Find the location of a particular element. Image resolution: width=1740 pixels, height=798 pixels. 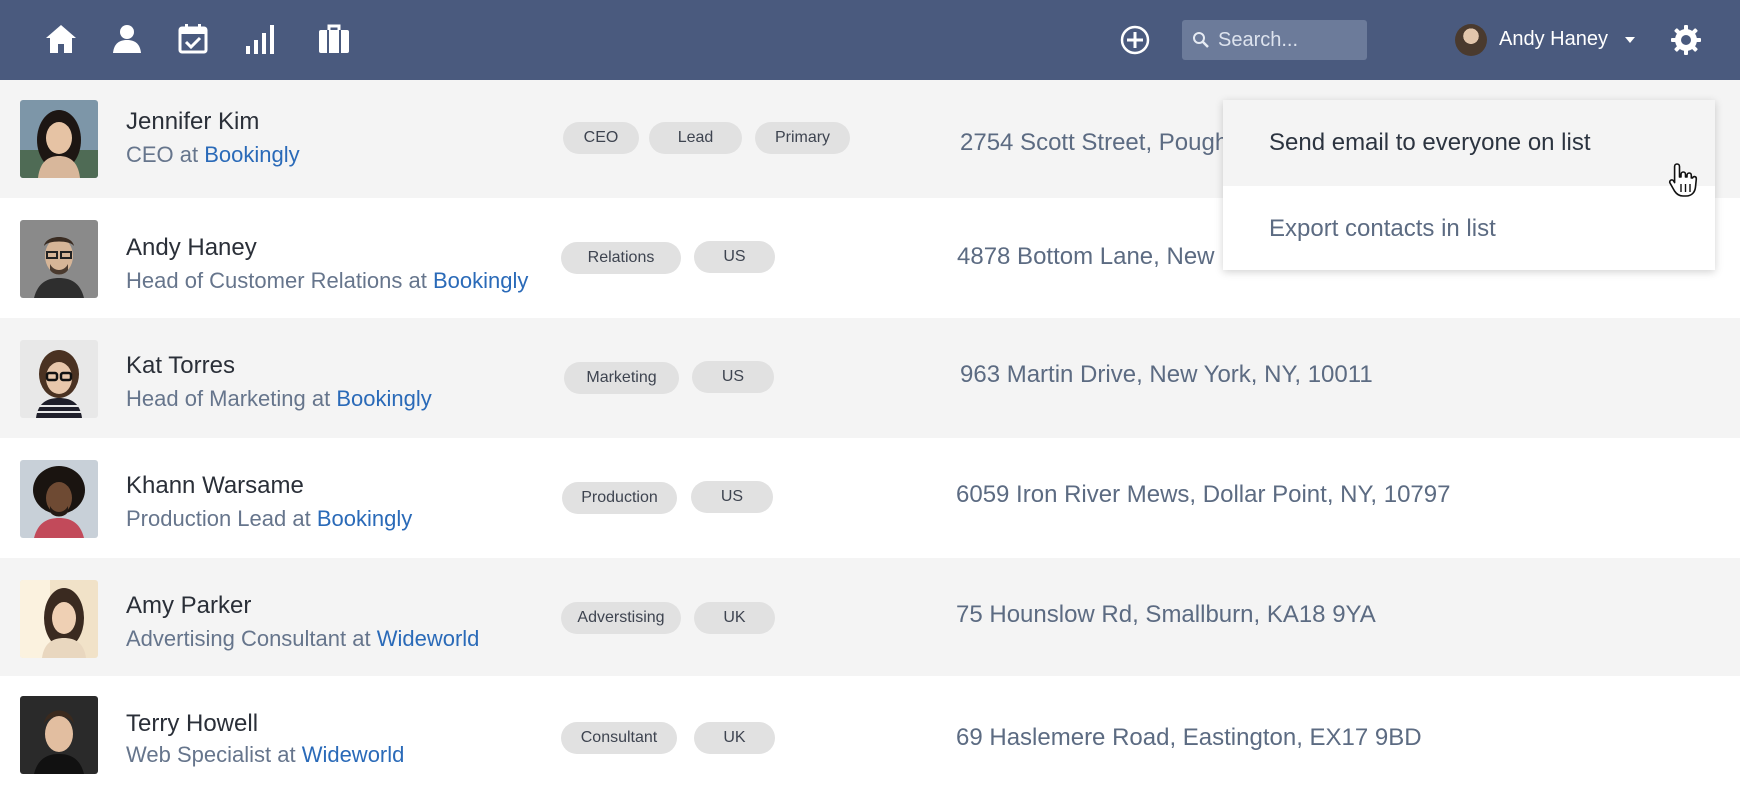

contact-address: 4878 Bottom Lane, New is located at coordinates (1086, 256).